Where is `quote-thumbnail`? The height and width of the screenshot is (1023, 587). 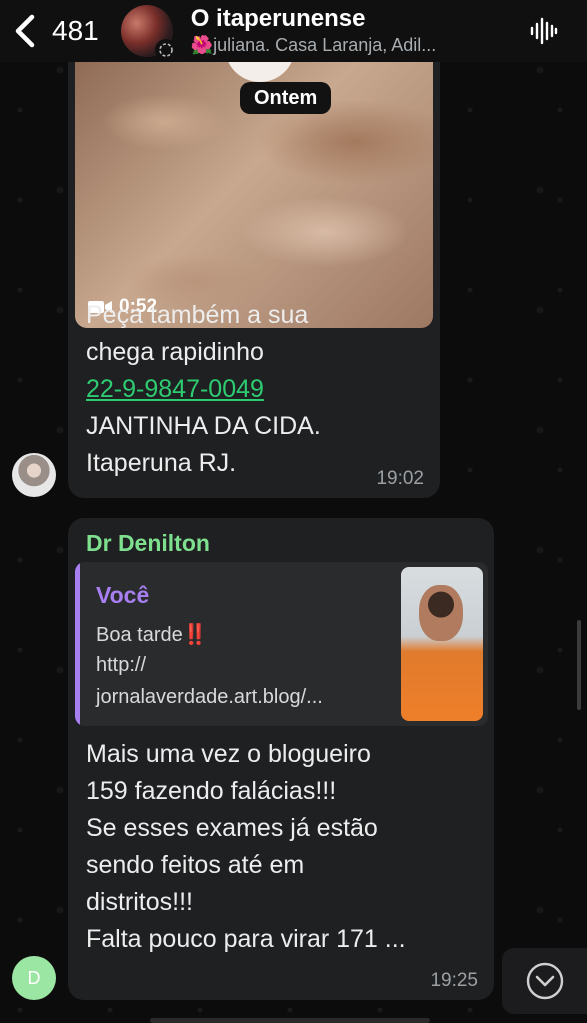
quote-thumbnail is located at coordinates (442, 644).